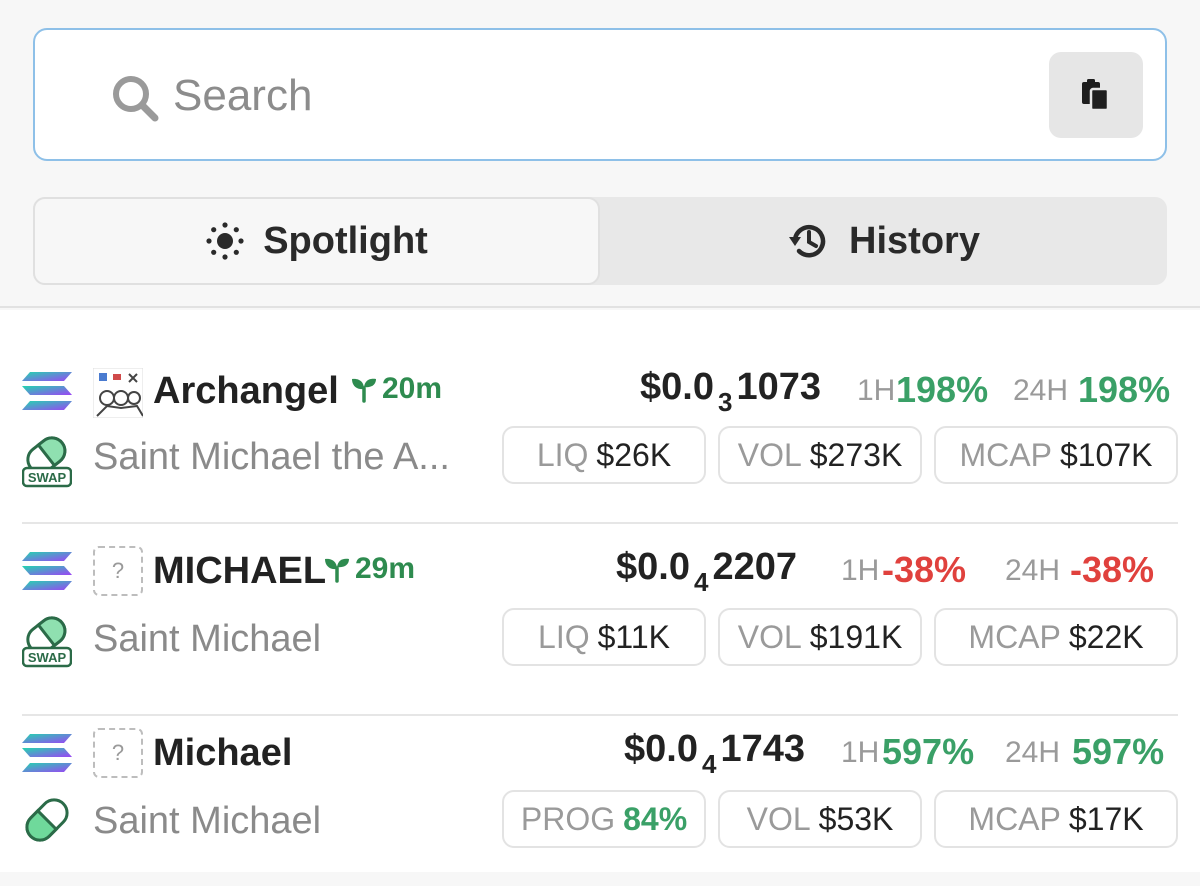 The width and height of the screenshot is (1200, 886). I want to click on stat-pill-vol: VOL $191K, so click(820, 637).